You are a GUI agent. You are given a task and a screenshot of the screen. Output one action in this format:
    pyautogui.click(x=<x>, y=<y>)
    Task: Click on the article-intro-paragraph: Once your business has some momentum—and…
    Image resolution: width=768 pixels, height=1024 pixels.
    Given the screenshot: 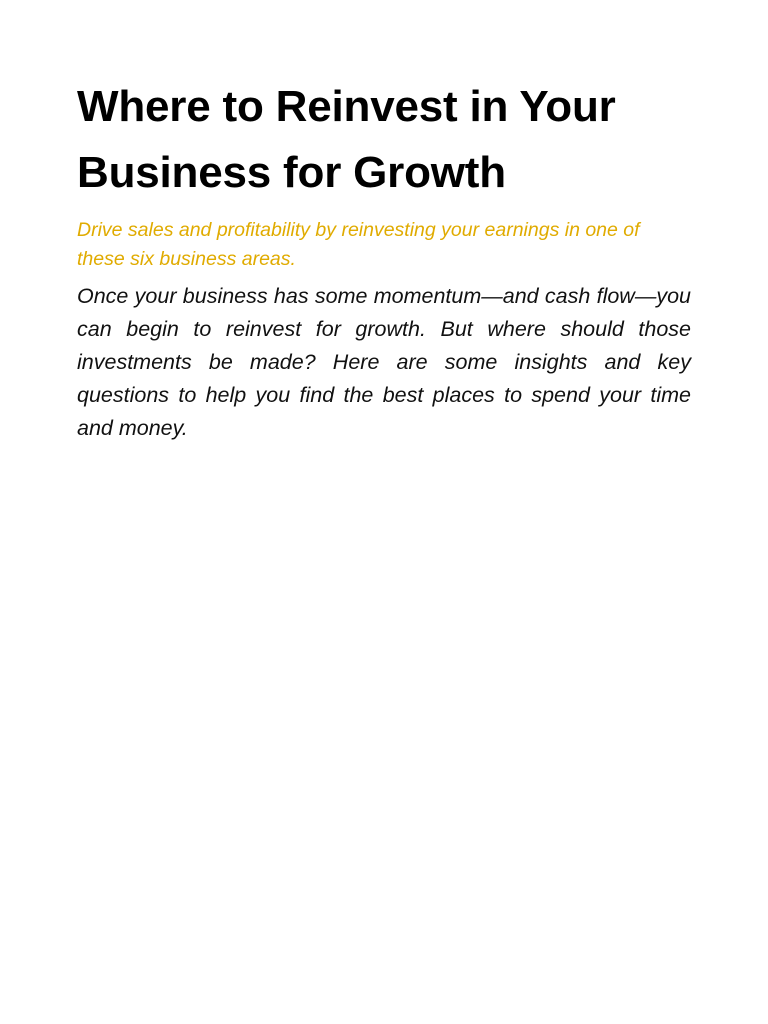 What is the action you would take?
    pyautogui.click(x=384, y=362)
    